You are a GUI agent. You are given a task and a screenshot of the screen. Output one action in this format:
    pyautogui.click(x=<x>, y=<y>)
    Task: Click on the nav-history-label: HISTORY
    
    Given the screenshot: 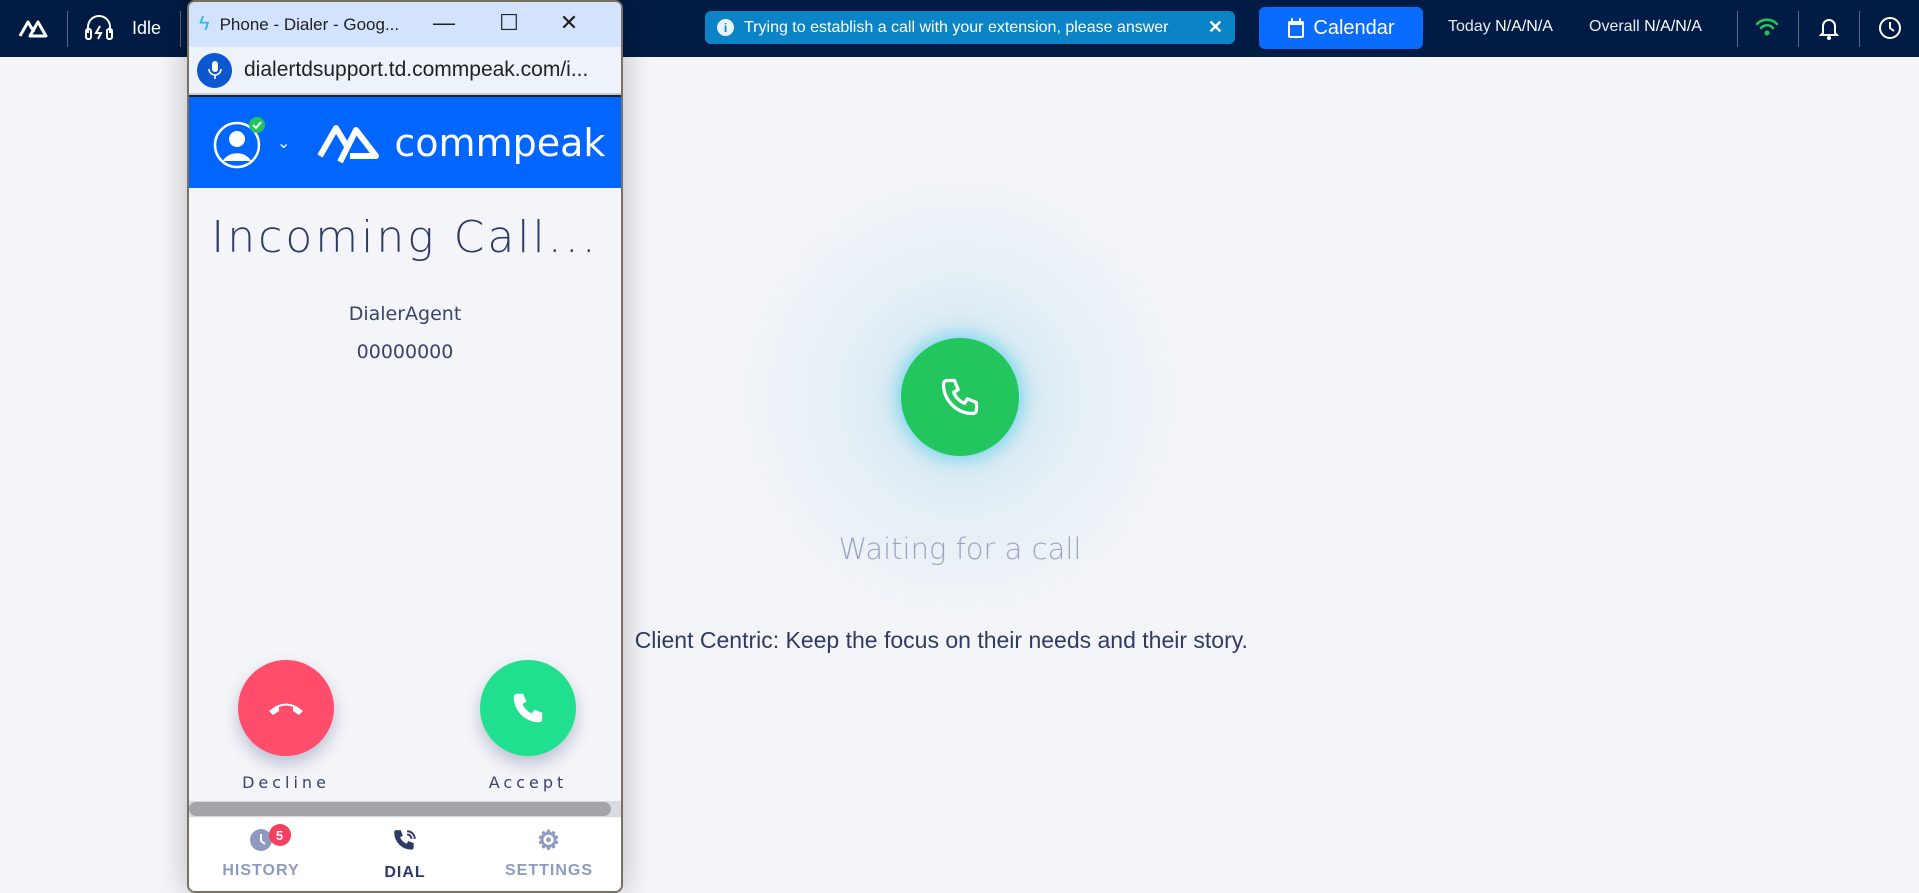 What is the action you would take?
    pyautogui.click(x=261, y=870)
    